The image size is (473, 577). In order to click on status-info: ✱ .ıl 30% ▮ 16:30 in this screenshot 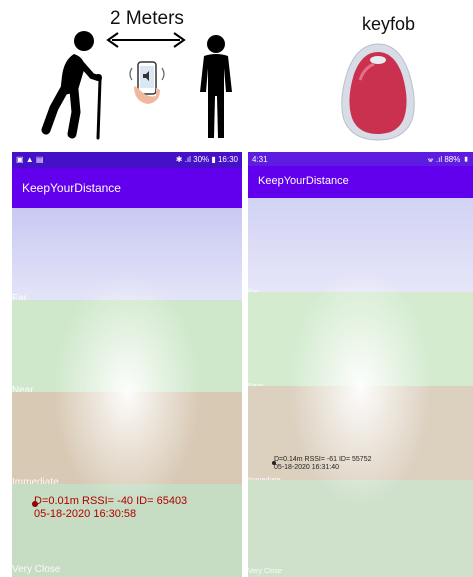, I will do `click(206, 159)`.